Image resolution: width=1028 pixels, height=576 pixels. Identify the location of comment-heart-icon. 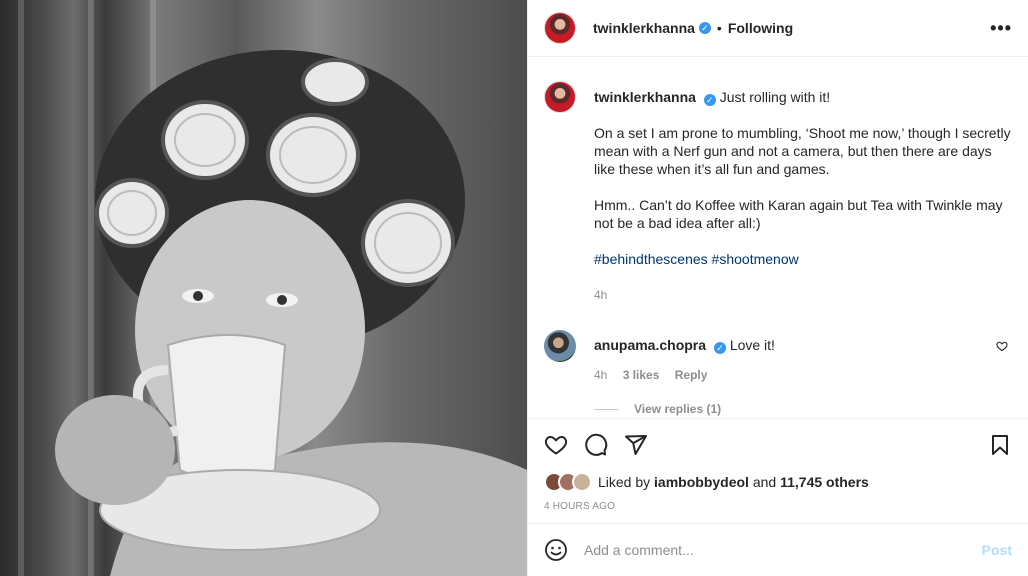
(1002, 346).